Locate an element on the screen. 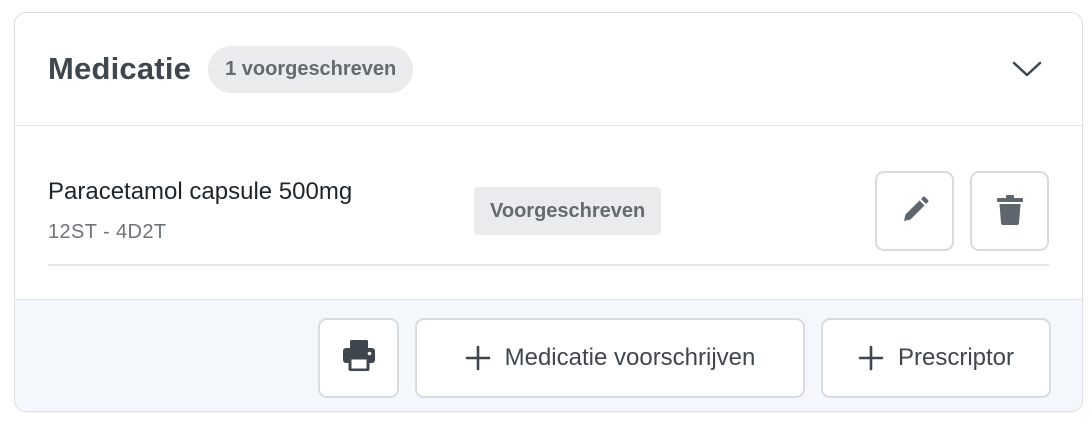  printer-icon is located at coordinates (359, 358).